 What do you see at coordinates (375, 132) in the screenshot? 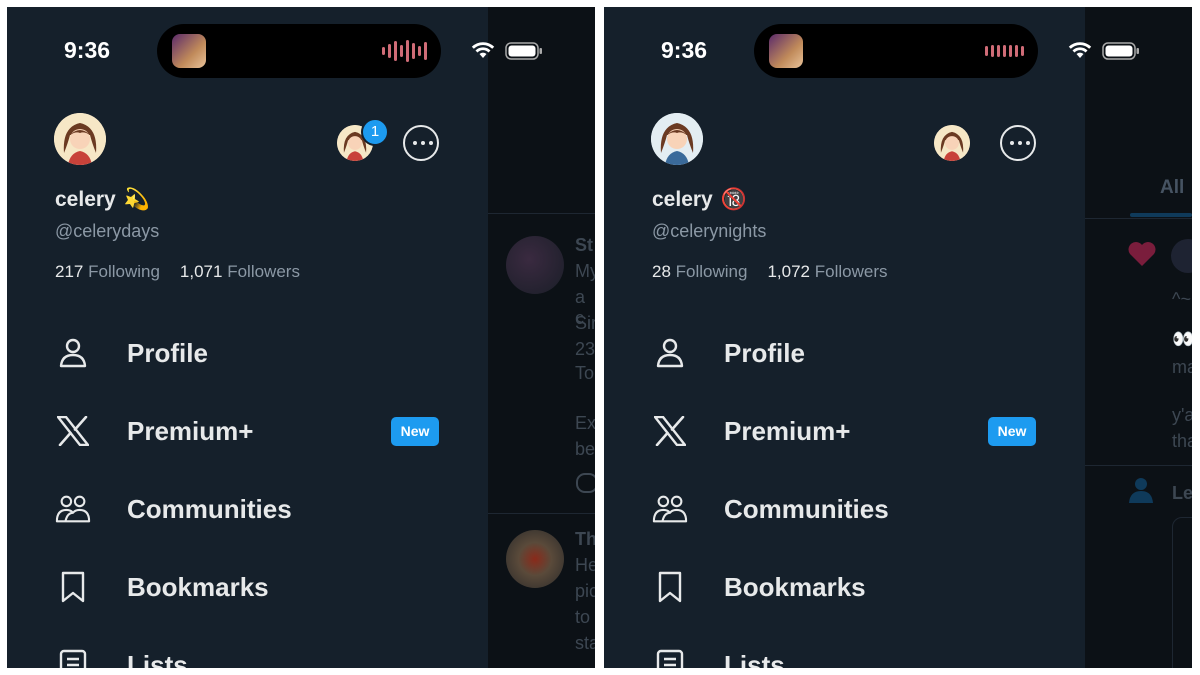
I see `notification-badge: 1` at bounding box center [375, 132].